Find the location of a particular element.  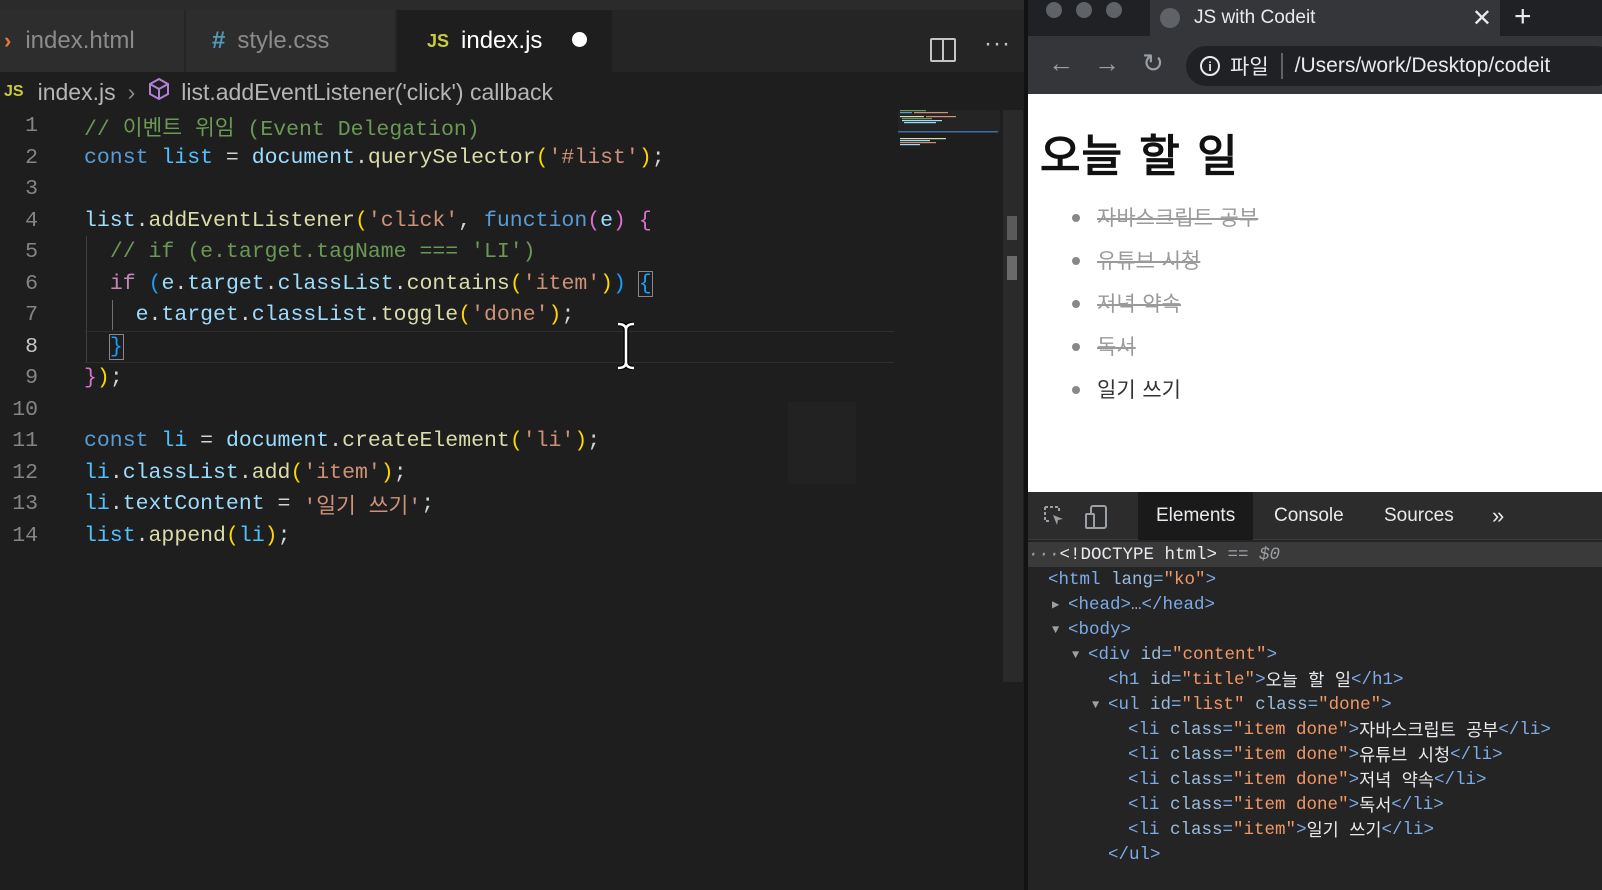

window-maximize-icon is located at coordinates (1114, 10).